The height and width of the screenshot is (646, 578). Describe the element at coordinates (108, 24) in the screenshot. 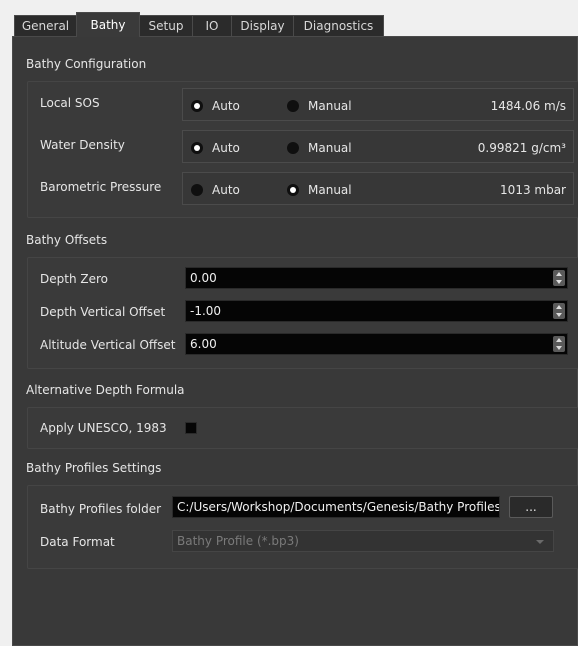

I see `tab-bathy: Bathy` at that location.